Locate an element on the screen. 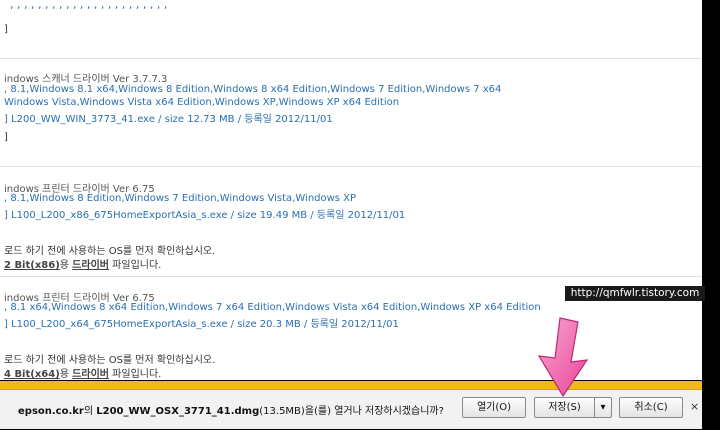 This screenshot has height=430, width=720. file-link: L200_WW_WIN_3773_41.exe is located at coordinates (83, 119).